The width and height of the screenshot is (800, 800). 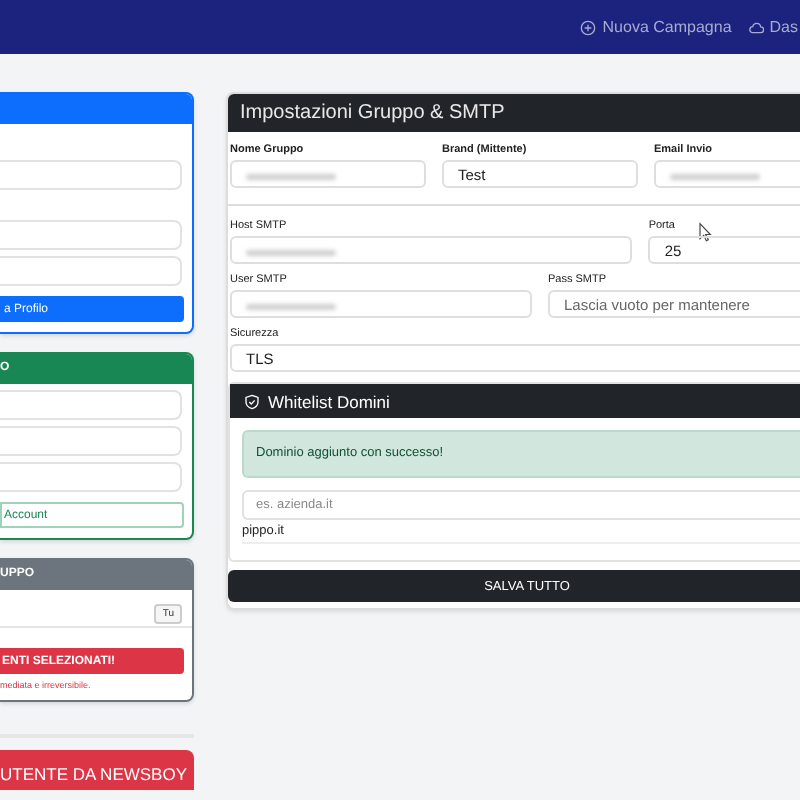 What do you see at coordinates (514, 113) in the screenshot?
I see `card-header: Impostazioni Gruppo & SMTP` at bounding box center [514, 113].